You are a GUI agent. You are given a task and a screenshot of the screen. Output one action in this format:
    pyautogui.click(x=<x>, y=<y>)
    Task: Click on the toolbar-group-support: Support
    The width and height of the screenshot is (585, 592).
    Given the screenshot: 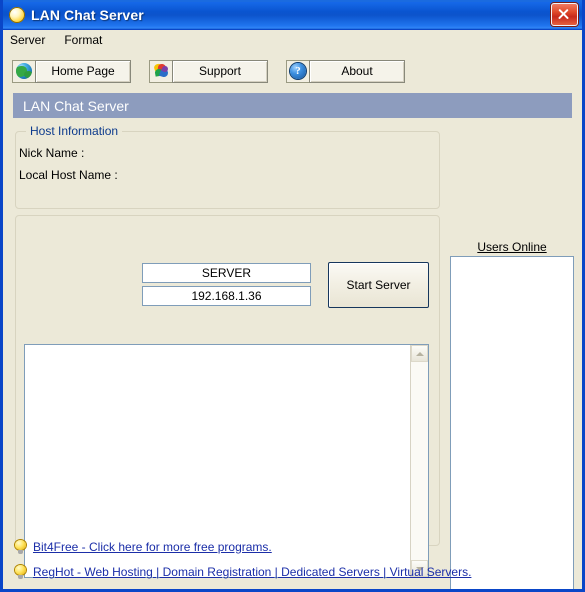 What is the action you would take?
    pyautogui.click(x=208, y=71)
    